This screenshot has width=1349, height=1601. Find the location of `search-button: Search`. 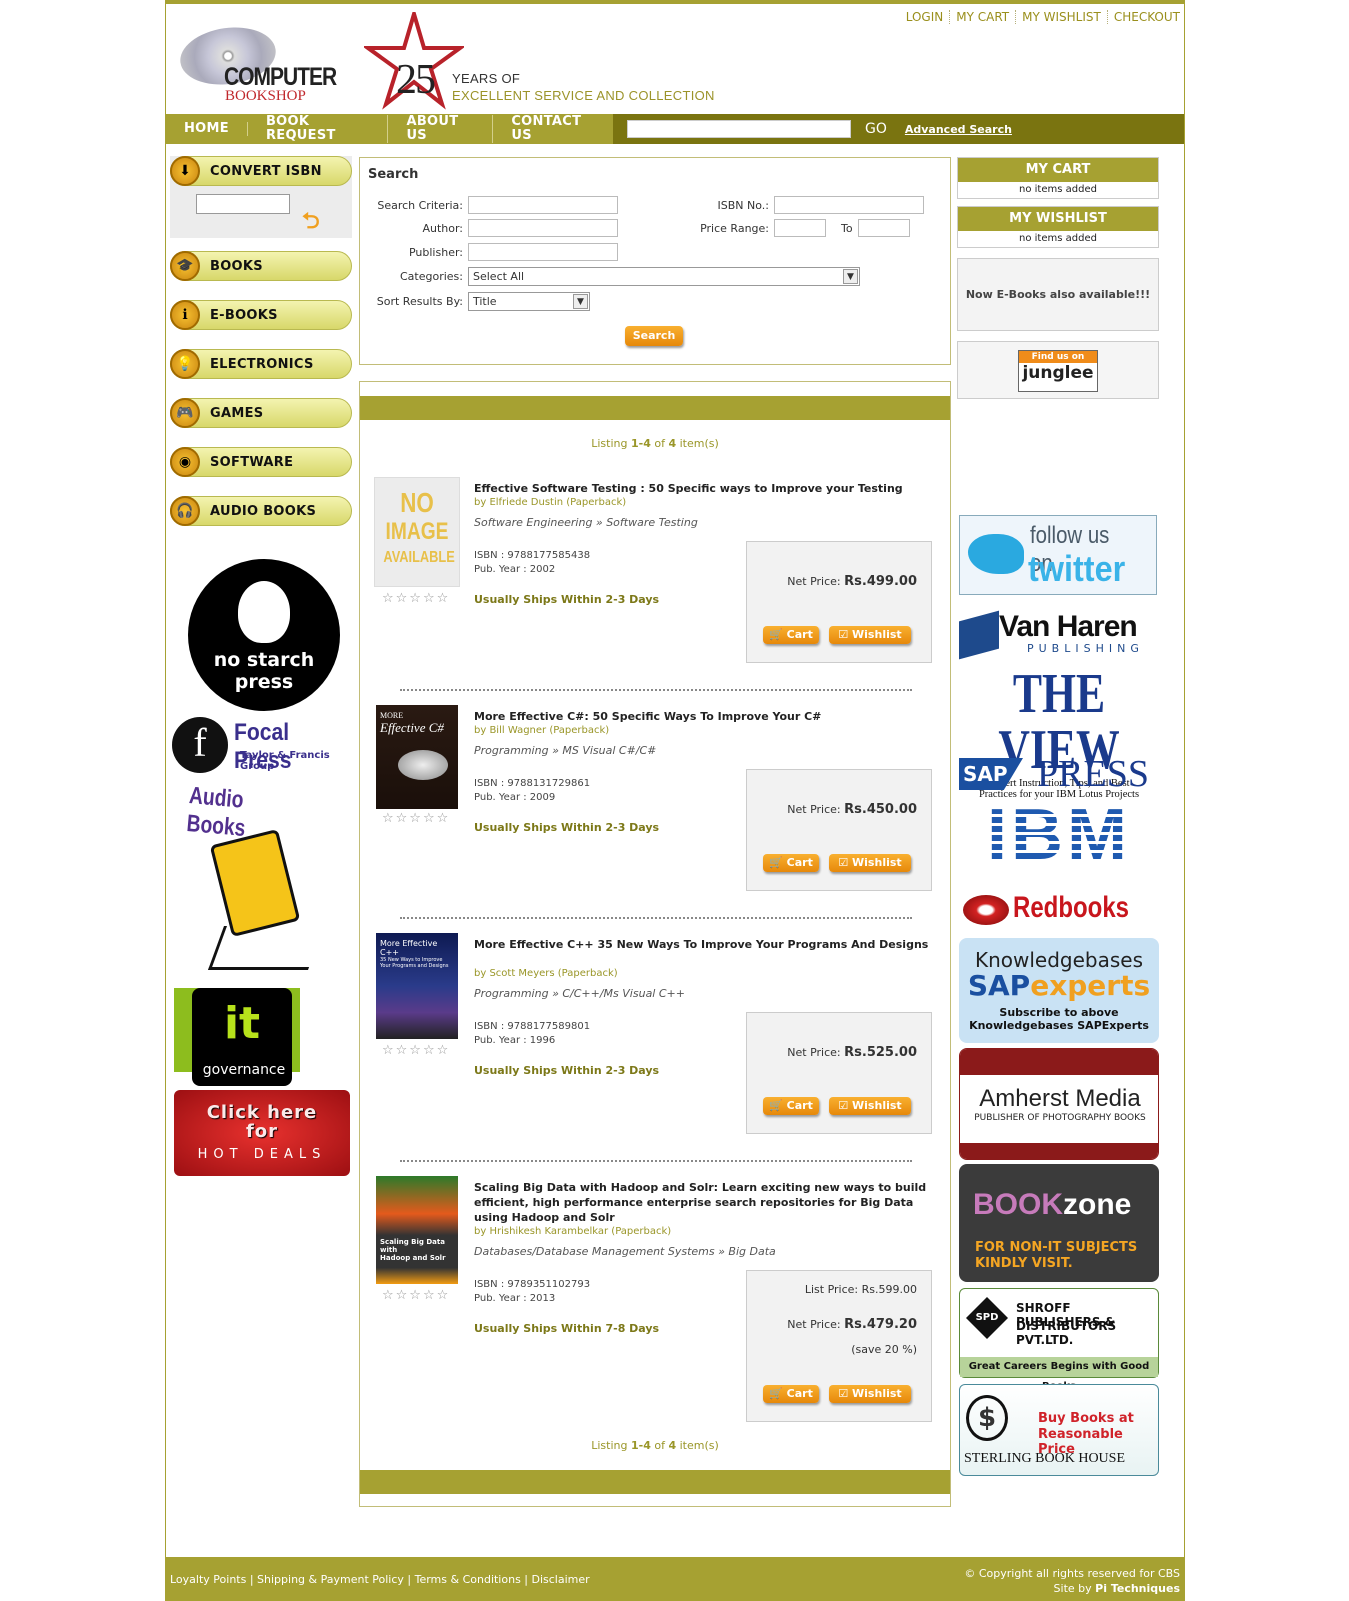

search-button: Search is located at coordinates (654, 336).